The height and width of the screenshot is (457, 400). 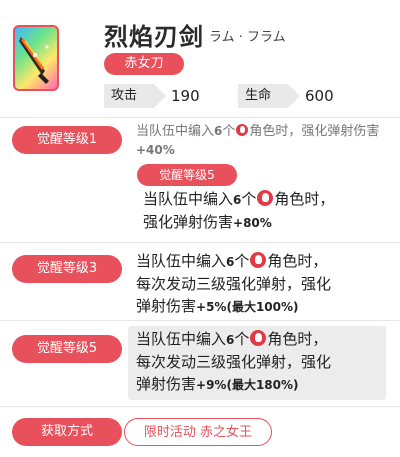 What do you see at coordinates (67, 432) in the screenshot?
I see `acquire-method-pill: 获取方式` at bounding box center [67, 432].